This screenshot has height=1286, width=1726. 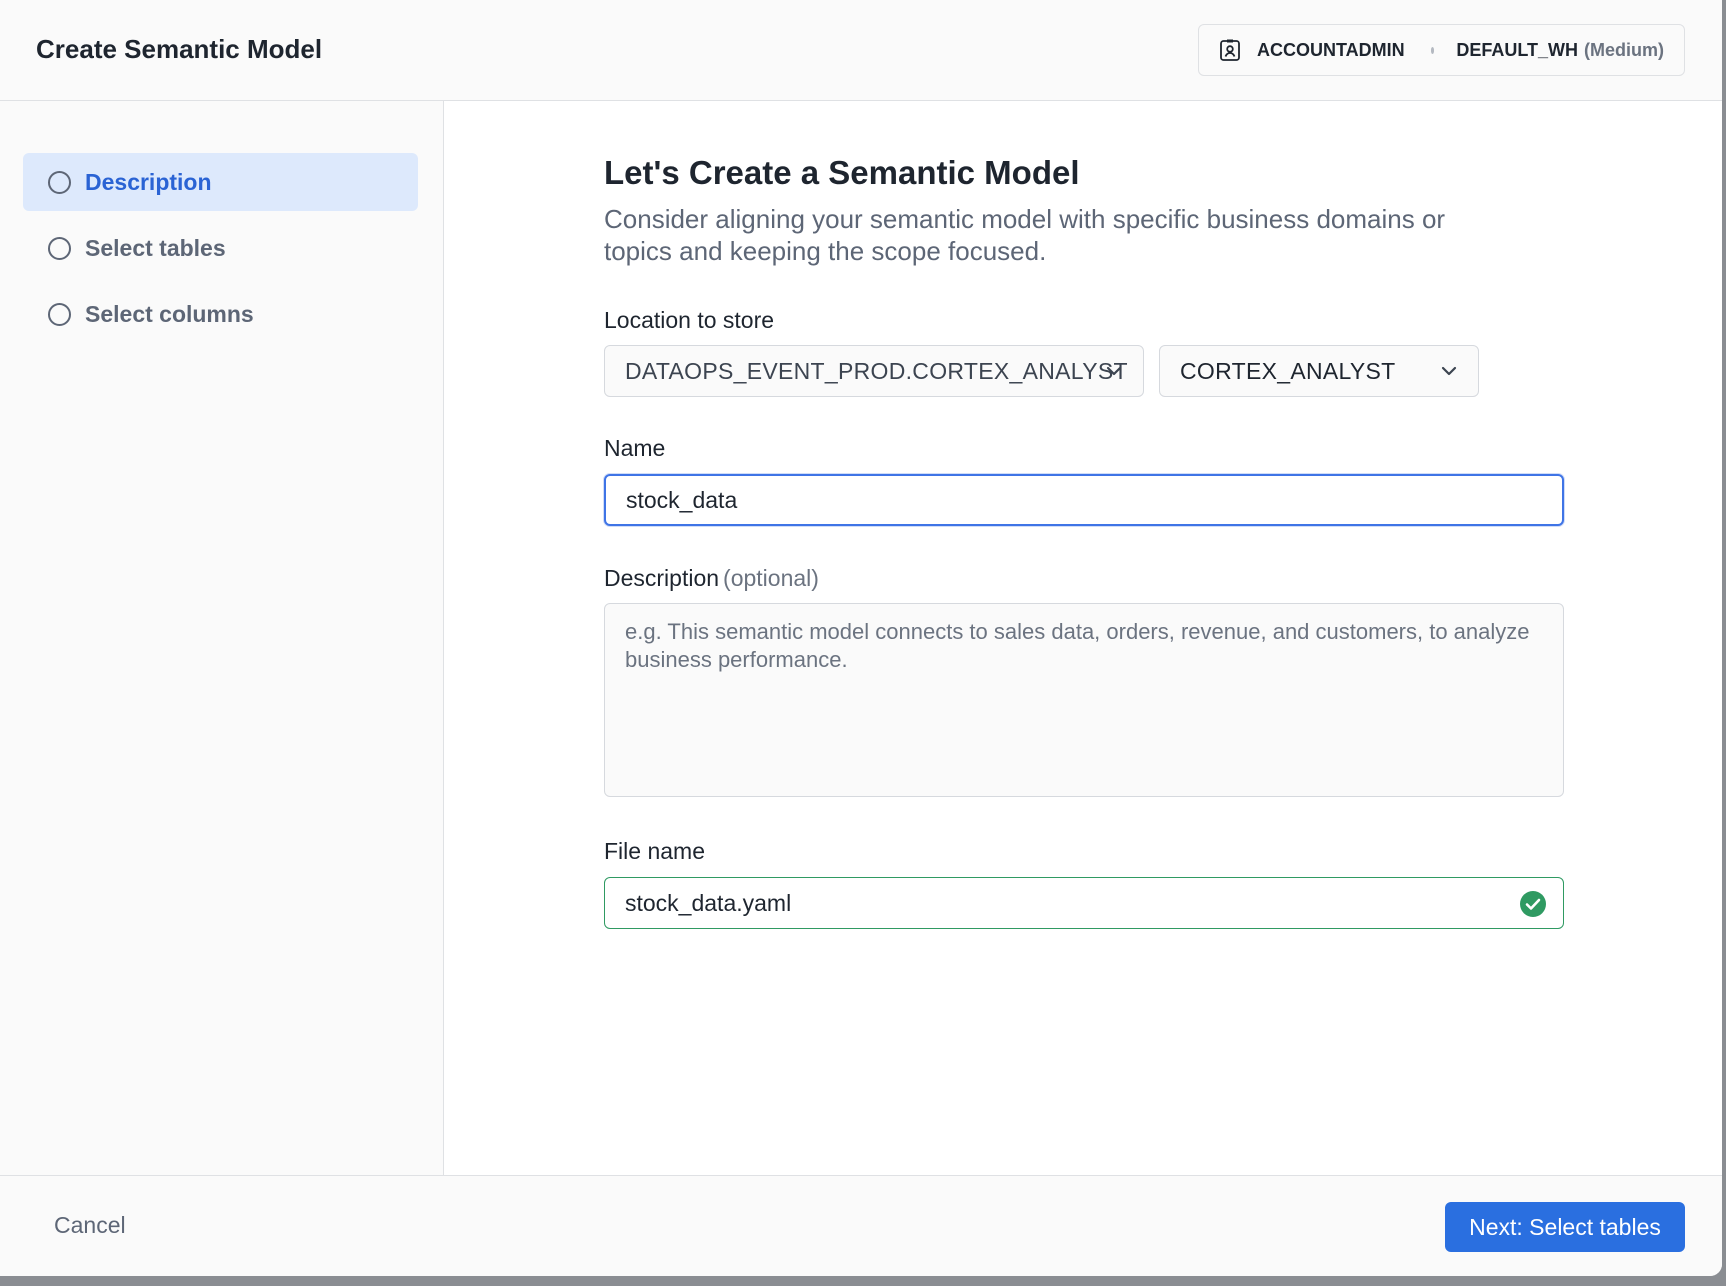 I want to click on role-badge-icon, so click(x=1230, y=50).